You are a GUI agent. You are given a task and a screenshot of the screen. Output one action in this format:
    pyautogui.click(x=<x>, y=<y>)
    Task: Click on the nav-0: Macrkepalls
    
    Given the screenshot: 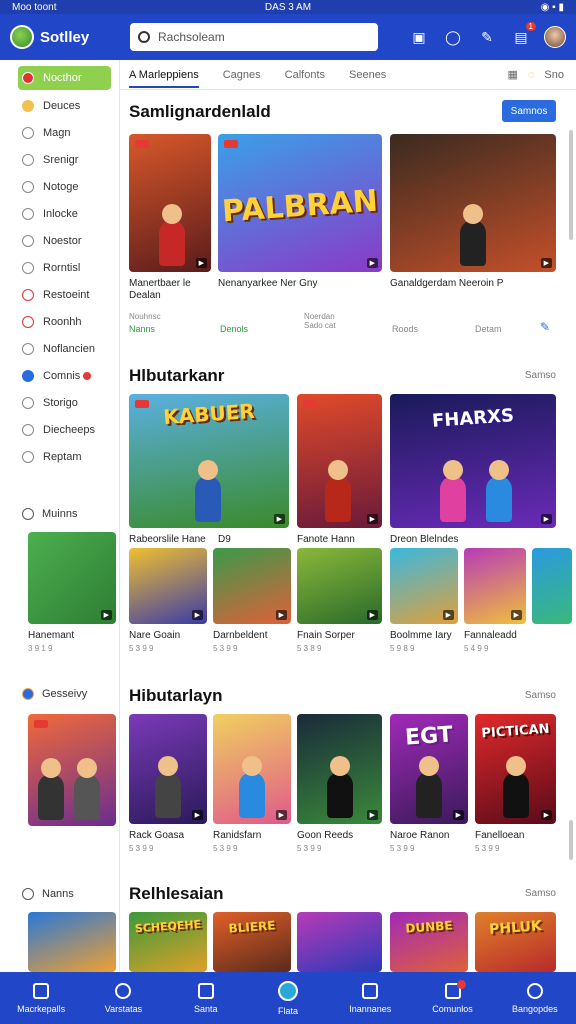 What is the action you would take?
    pyautogui.click(x=41, y=998)
    